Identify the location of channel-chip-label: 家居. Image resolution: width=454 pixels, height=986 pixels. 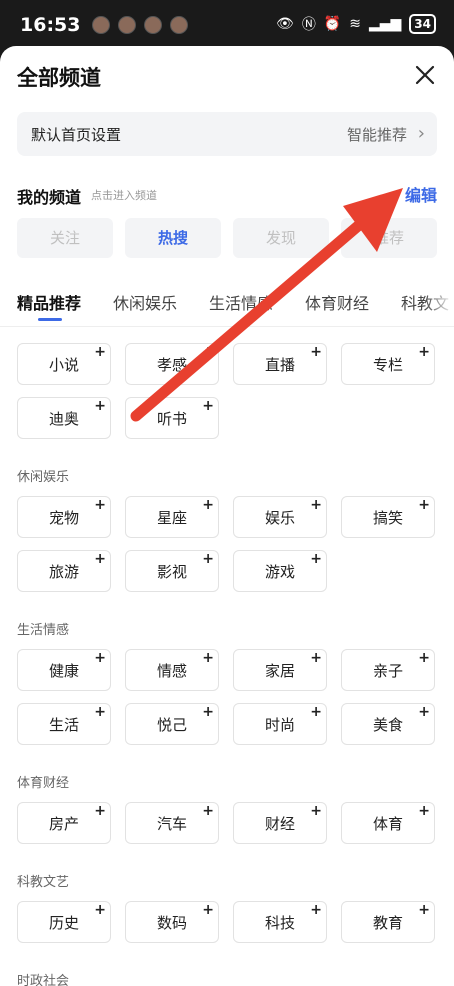
(279, 671).